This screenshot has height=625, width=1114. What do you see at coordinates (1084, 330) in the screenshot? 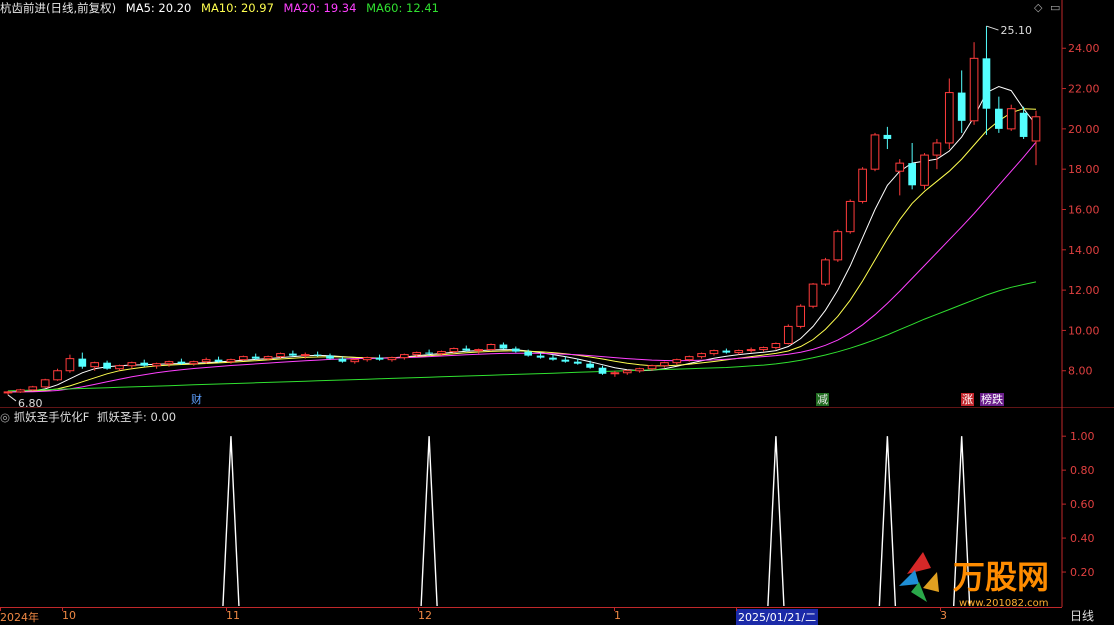
I see `price-tick-label: 10.00` at bounding box center [1084, 330].